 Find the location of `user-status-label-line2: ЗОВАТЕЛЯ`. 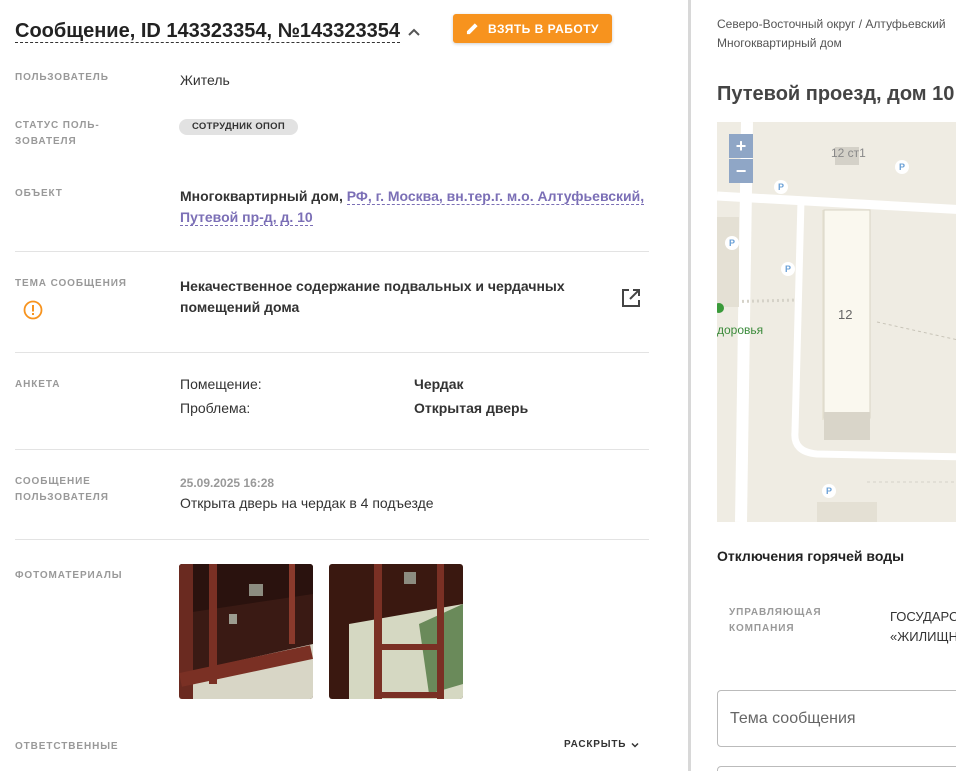

user-status-label-line2: ЗОВАТЕЛЯ is located at coordinates (46, 141).